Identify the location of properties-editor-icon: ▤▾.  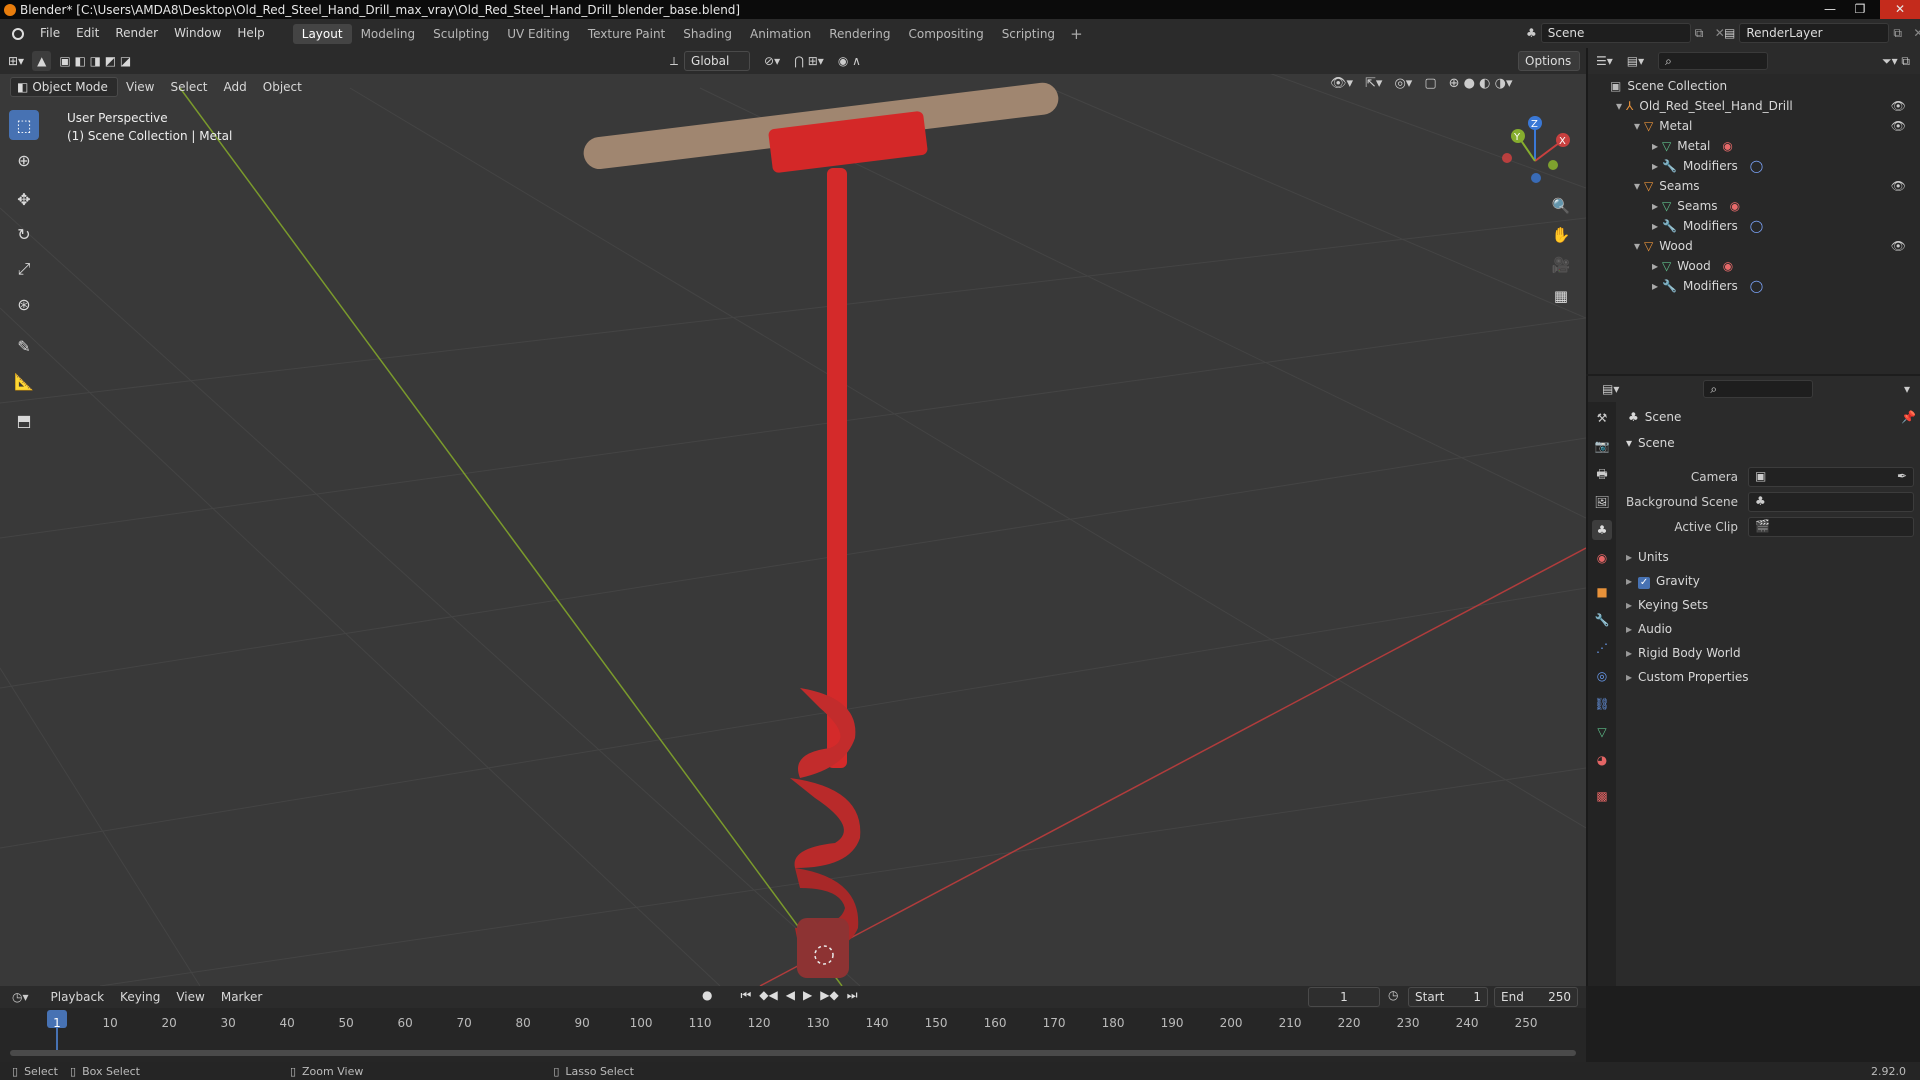
(1610, 389).